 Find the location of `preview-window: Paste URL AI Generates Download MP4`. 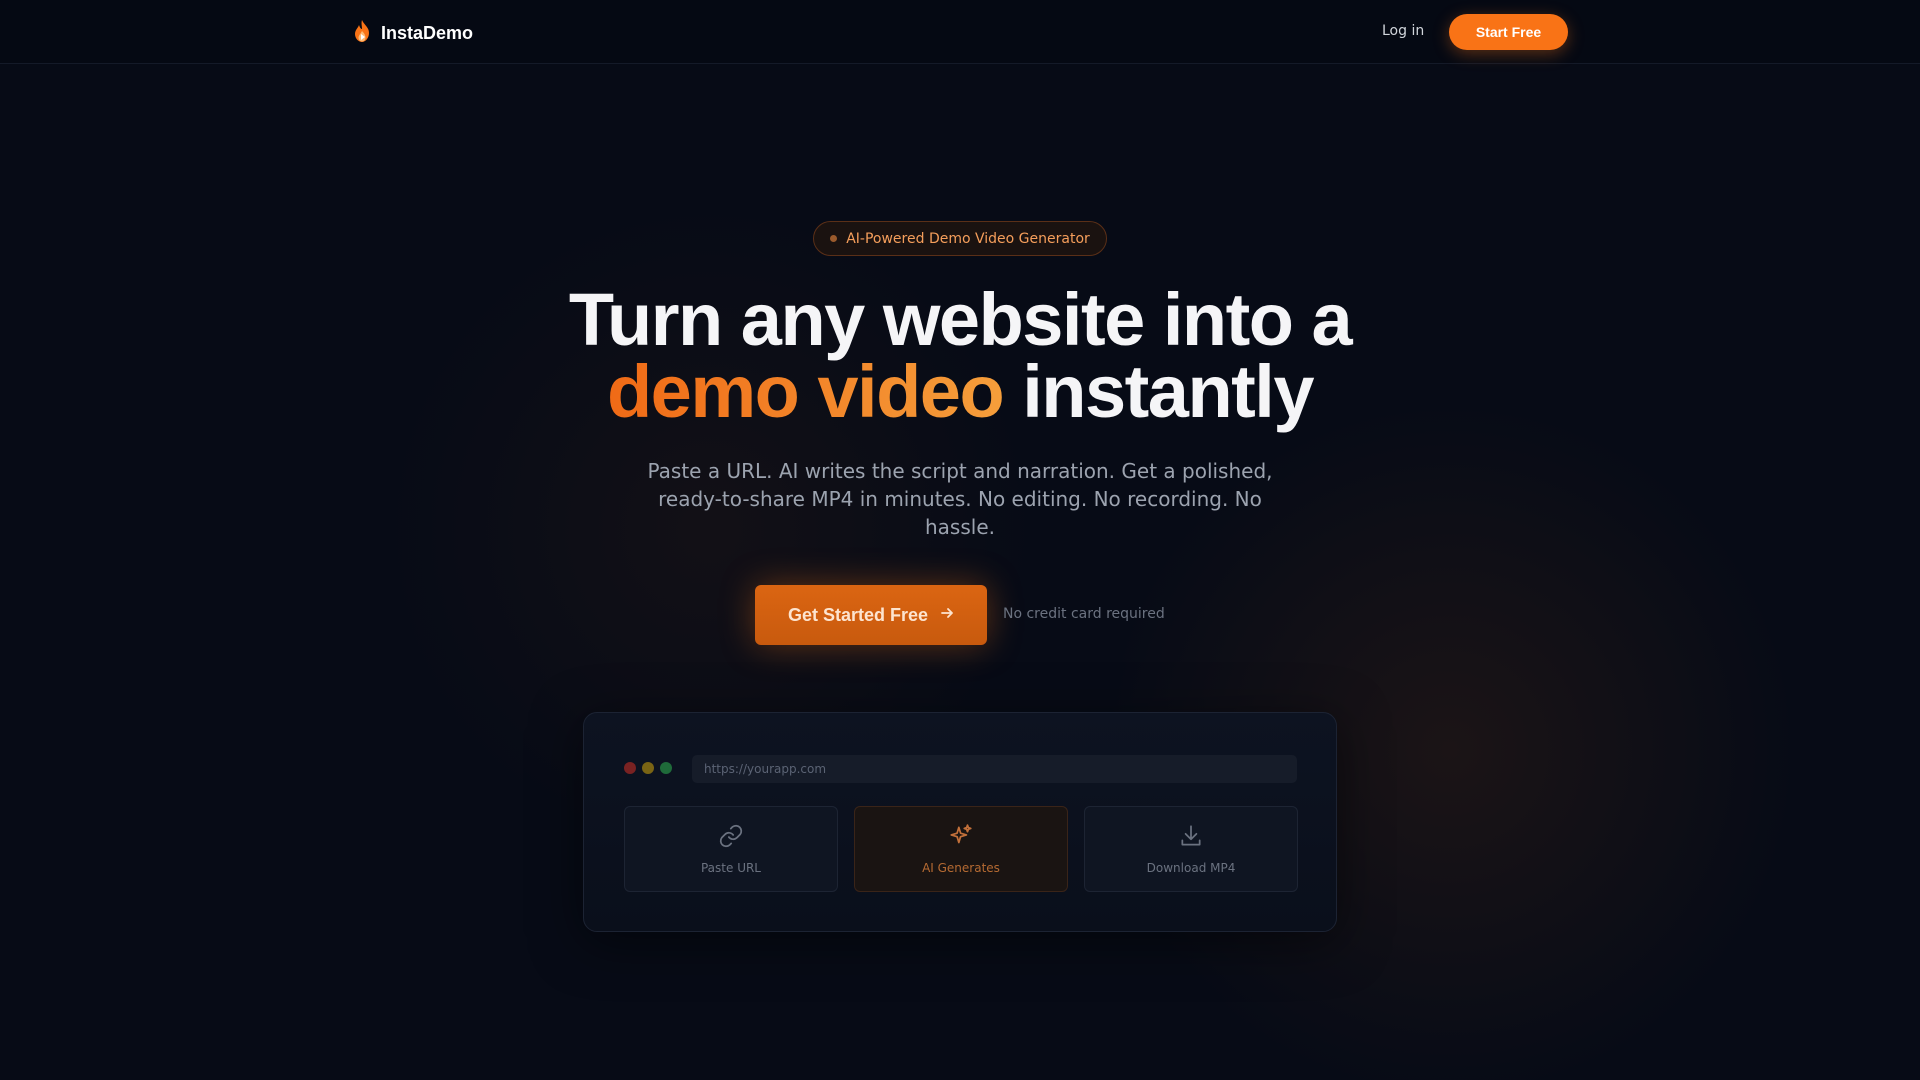

preview-window: Paste URL AI Generates Download MP4 is located at coordinates (960, 822).